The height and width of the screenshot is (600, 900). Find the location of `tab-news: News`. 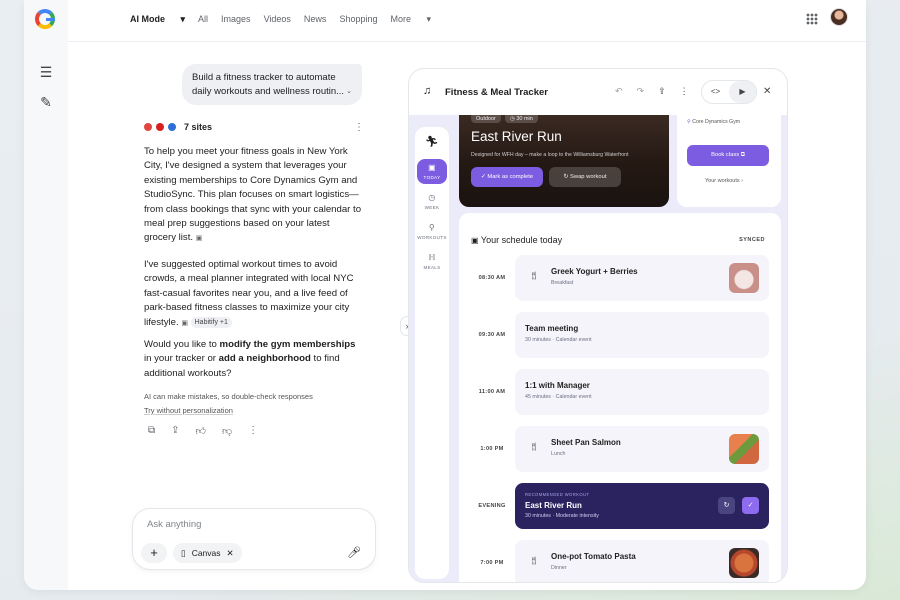

tab-news: News is located at coordinates (315, 19).